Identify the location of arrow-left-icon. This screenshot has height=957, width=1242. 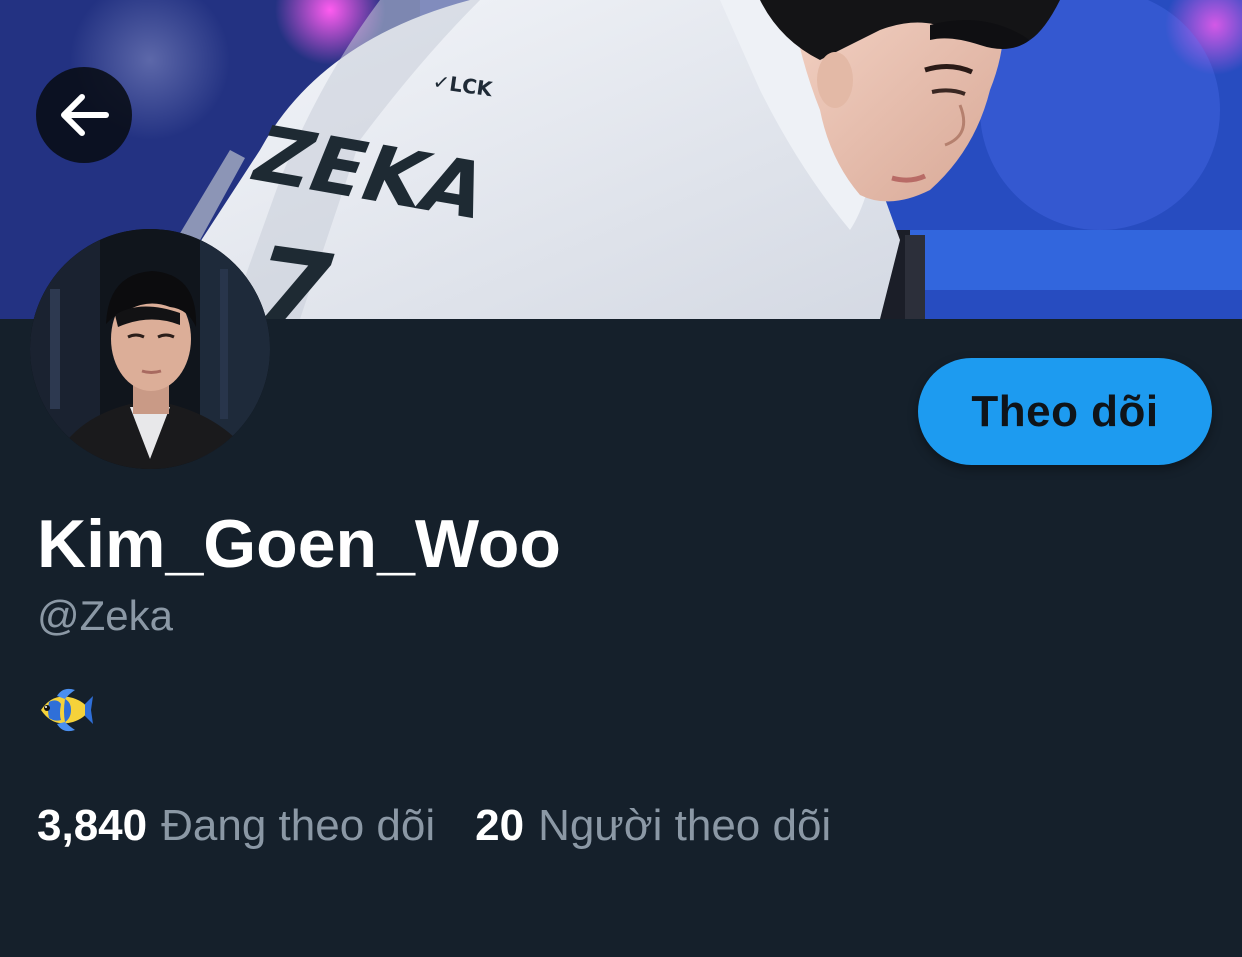
(85, 115).